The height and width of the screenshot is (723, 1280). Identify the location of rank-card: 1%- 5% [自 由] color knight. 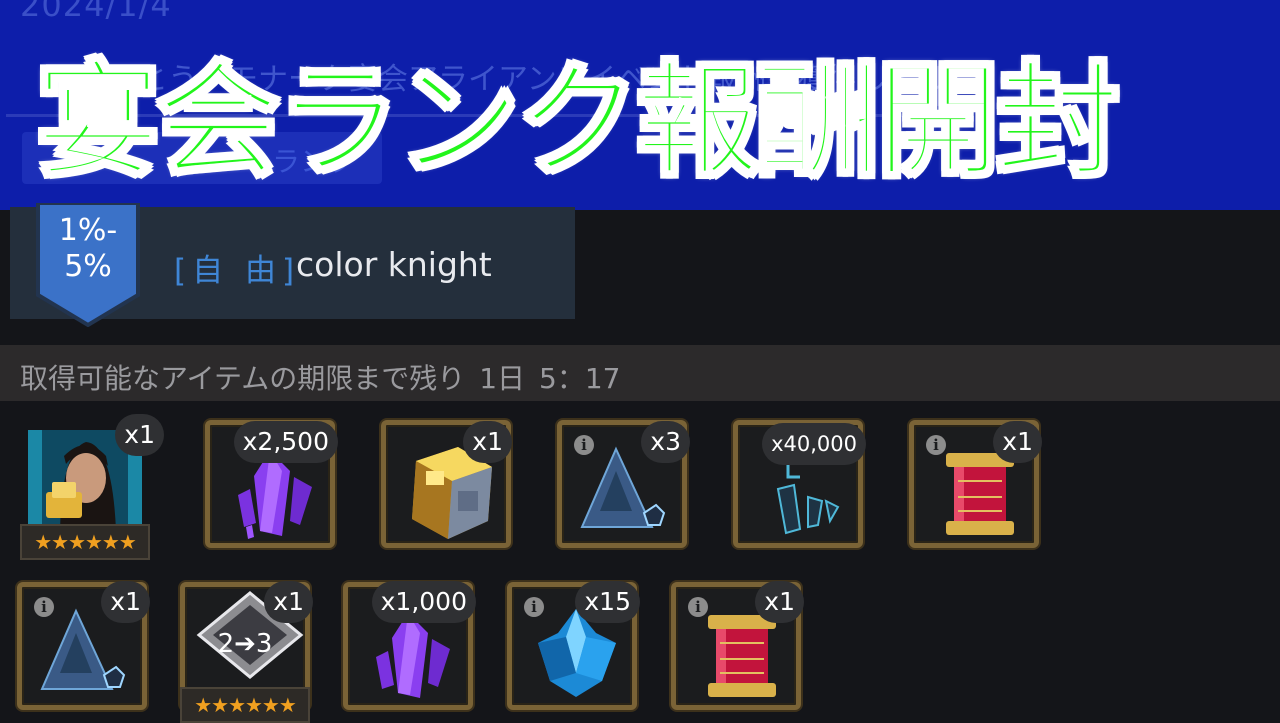
(292, 265).